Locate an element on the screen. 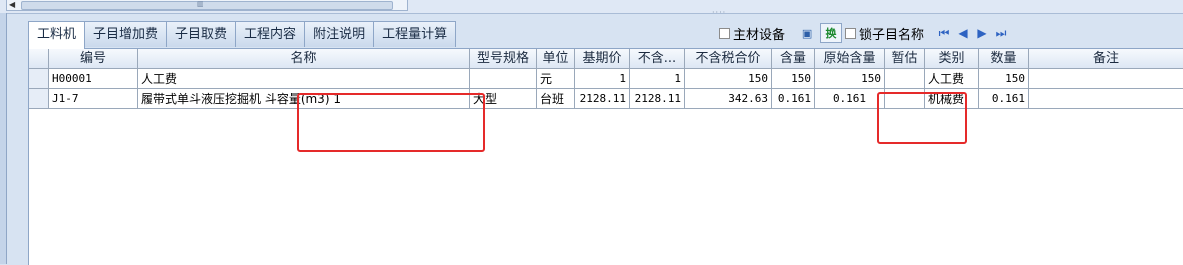 This screenshot has width=1183, height=265. col-code: 编号 is located at coordinates (93, 59).